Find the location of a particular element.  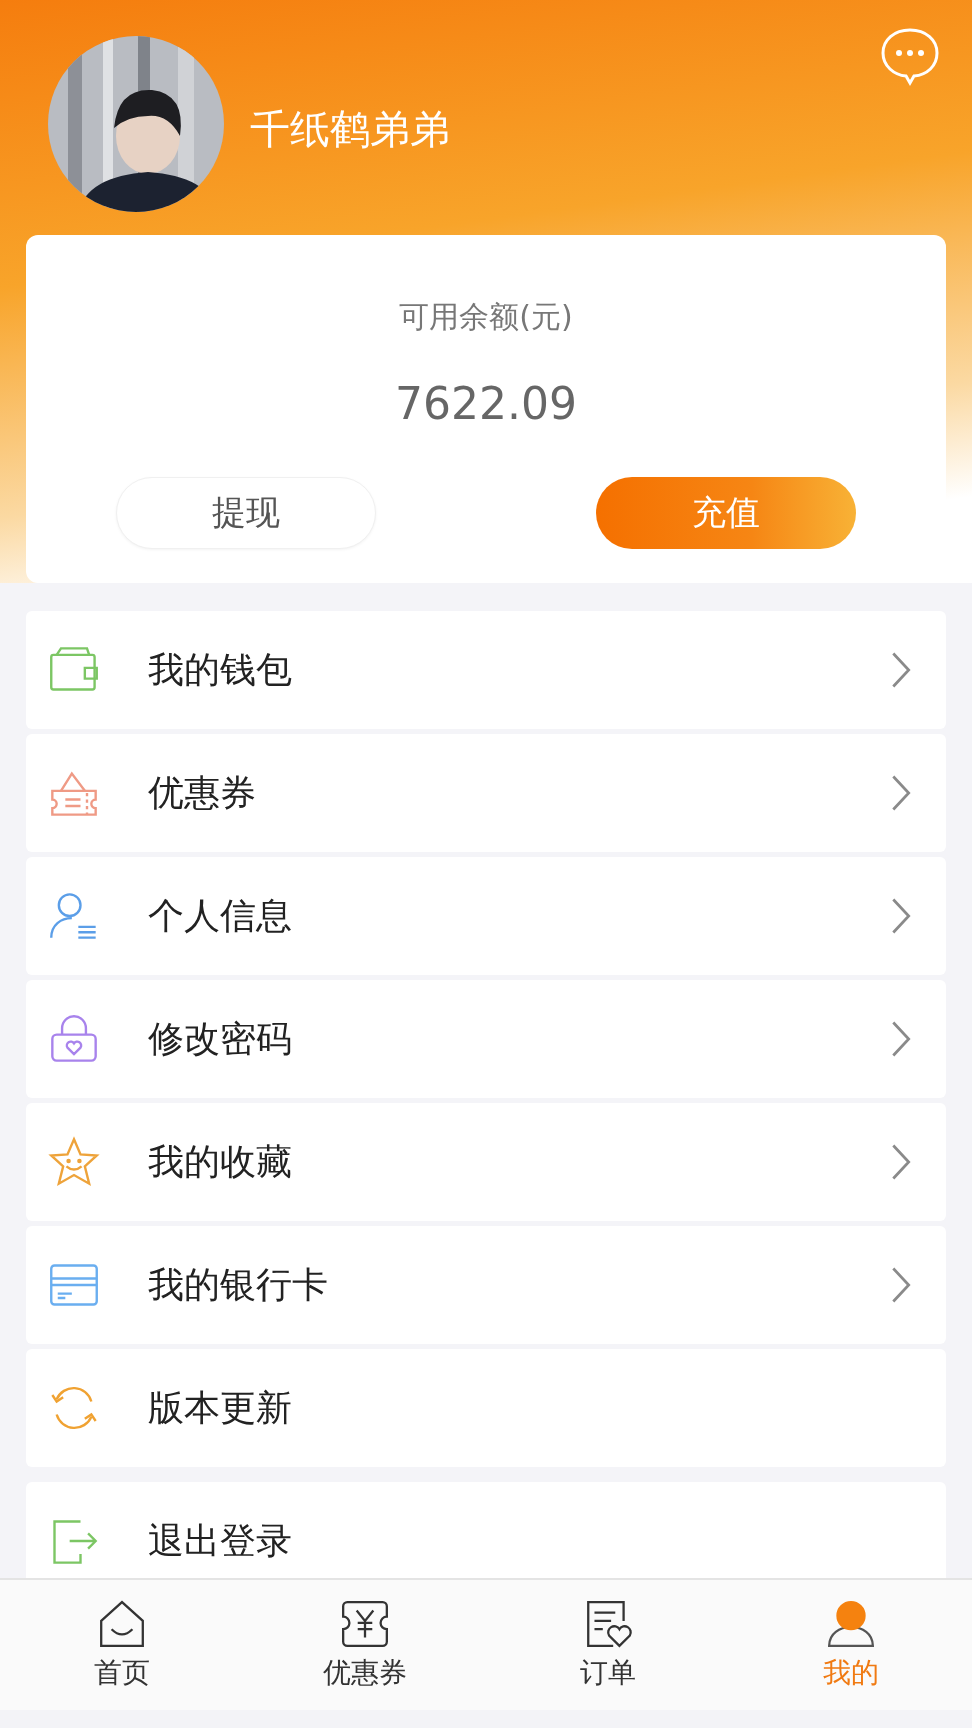

tab: 订单 is located at coordinates (607, 1645).